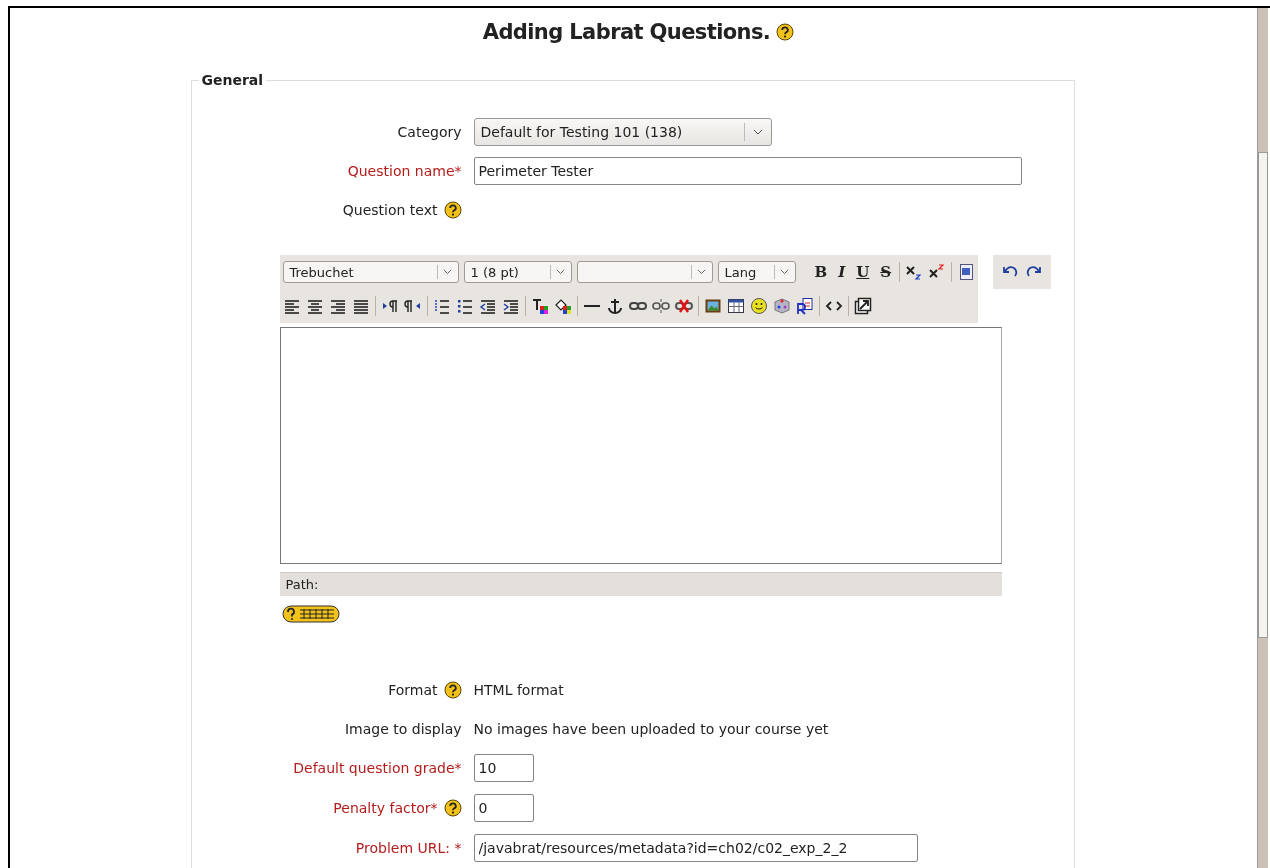 The width and height of the screenshot is (1270, 868). What do you see at coordinates (842, 272) in the screenshot?
I see `style-button: I` at bounding box center [842, 272].